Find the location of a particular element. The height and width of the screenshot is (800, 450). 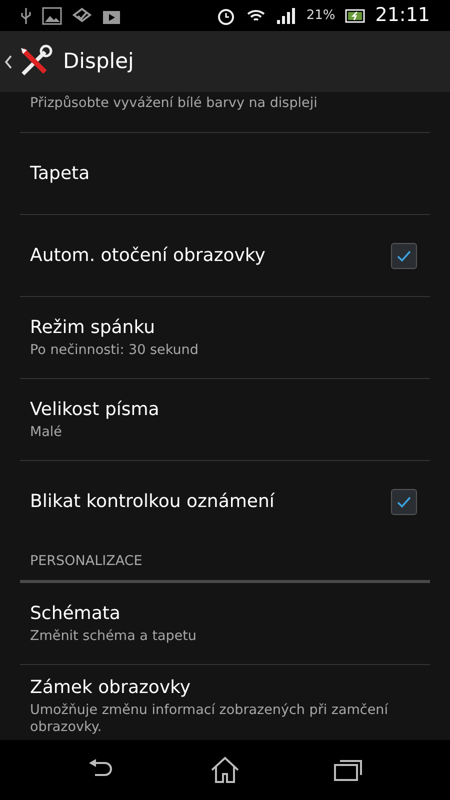

settings-item: Zámek obrazovky Umožňuje změnu informací zobrazených při zamčení obrazovky. is located at coordinates (225, 702).